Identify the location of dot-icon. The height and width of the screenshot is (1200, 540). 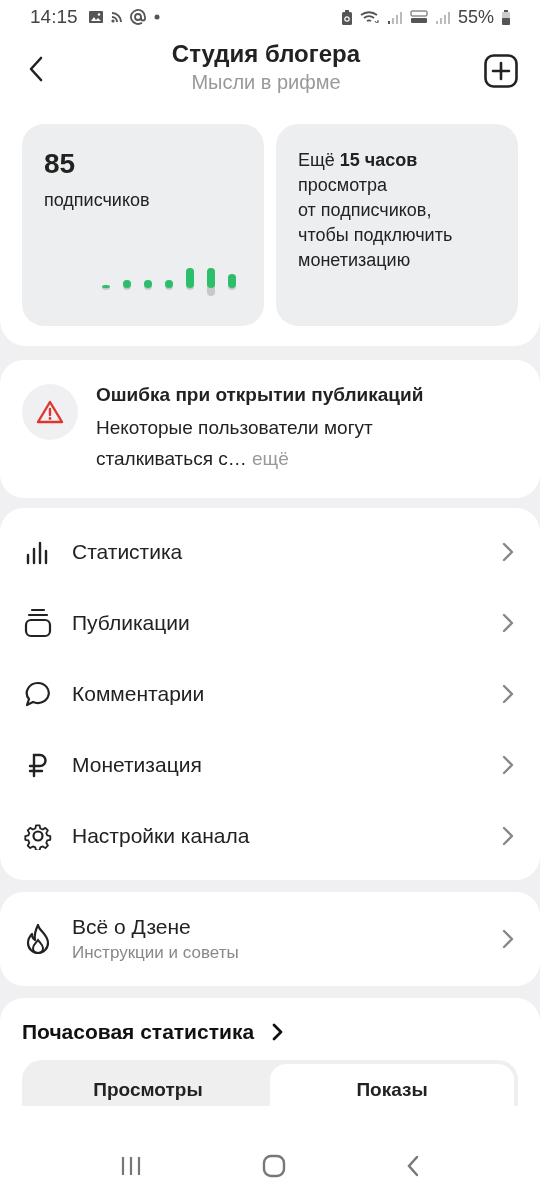
(156, 17).